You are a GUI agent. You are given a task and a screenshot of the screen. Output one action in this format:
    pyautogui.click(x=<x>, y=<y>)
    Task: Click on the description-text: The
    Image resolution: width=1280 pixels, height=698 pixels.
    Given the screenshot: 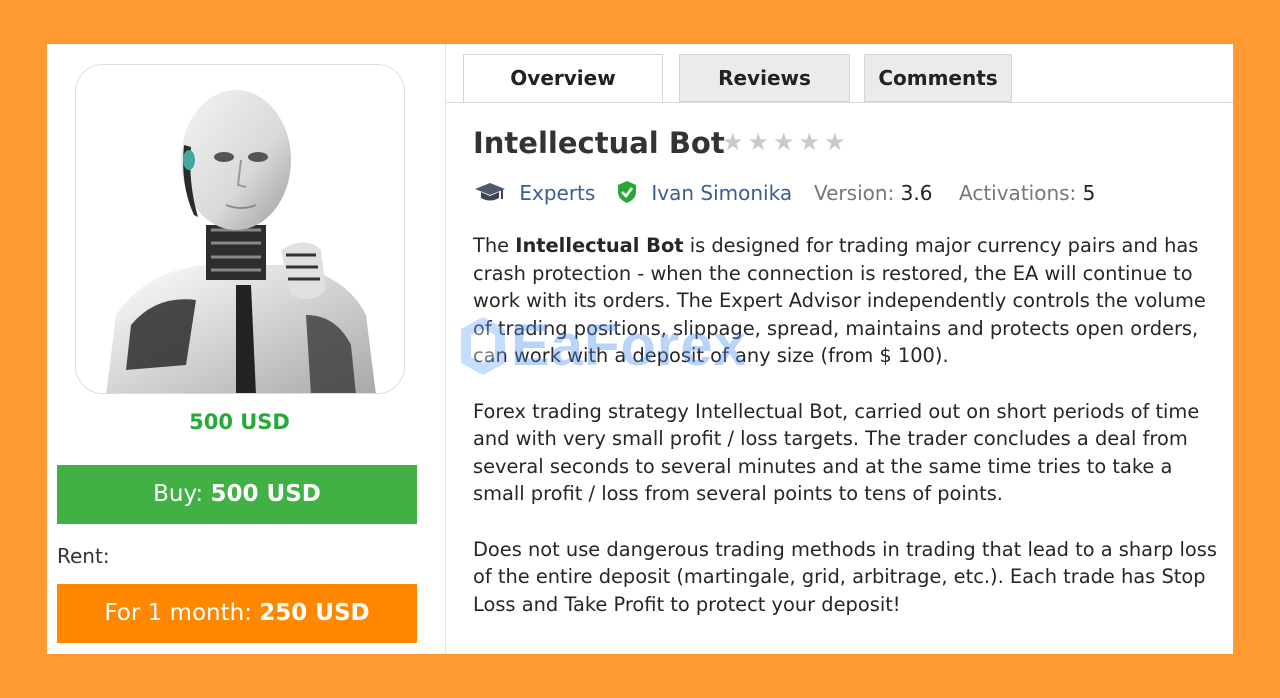 What is the action you would take?
    pyautogui.click(x=494, y=245)
    